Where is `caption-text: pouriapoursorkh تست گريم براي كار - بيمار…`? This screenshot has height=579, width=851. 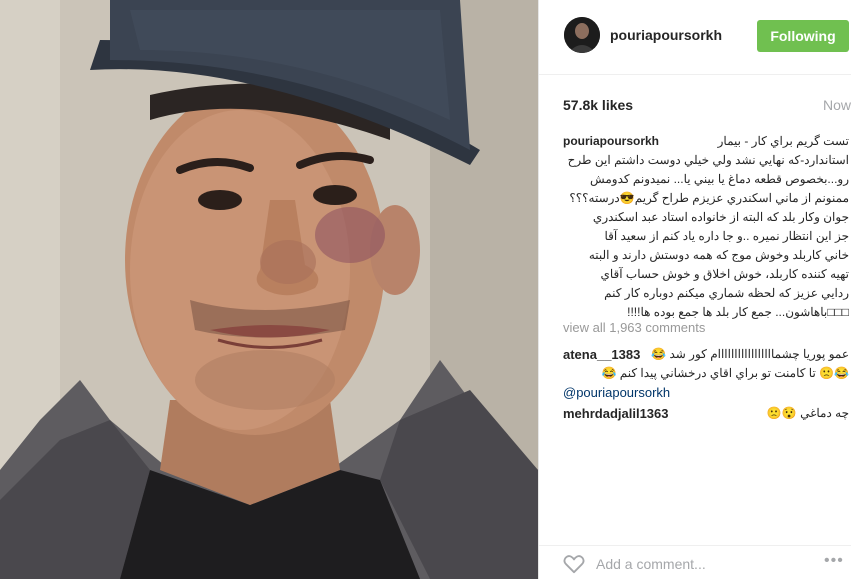 caption-text: pouriapoursorkh تست گريم براي كار - بيمار… is located at coordinates (706, 227).